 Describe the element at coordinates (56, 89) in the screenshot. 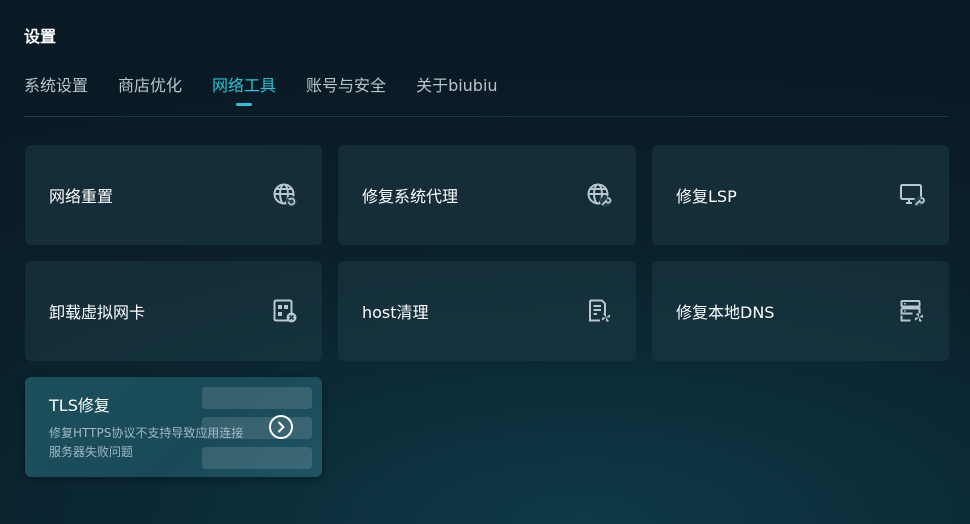

I see `tab-system-settings: 系统设置` at that location.